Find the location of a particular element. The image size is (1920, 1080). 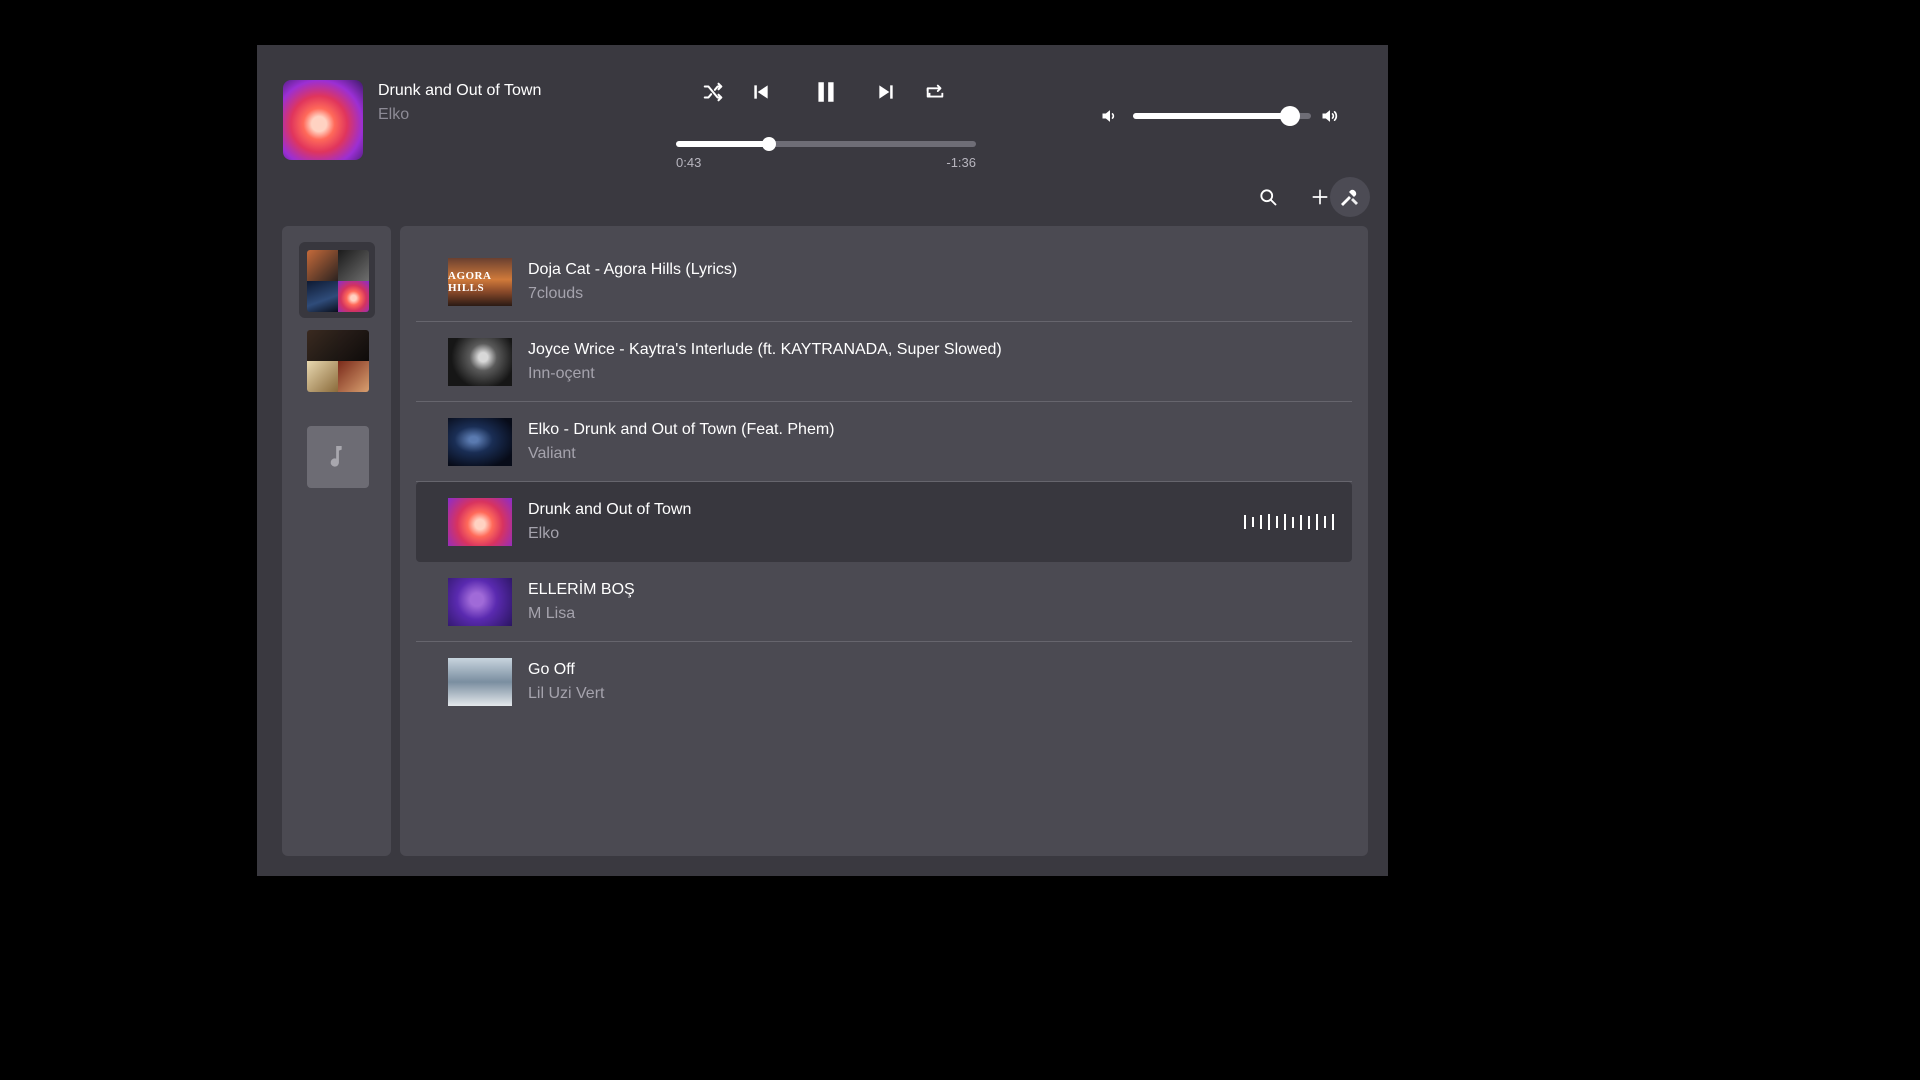

plus-icon is located at coordinates (1320, 197).